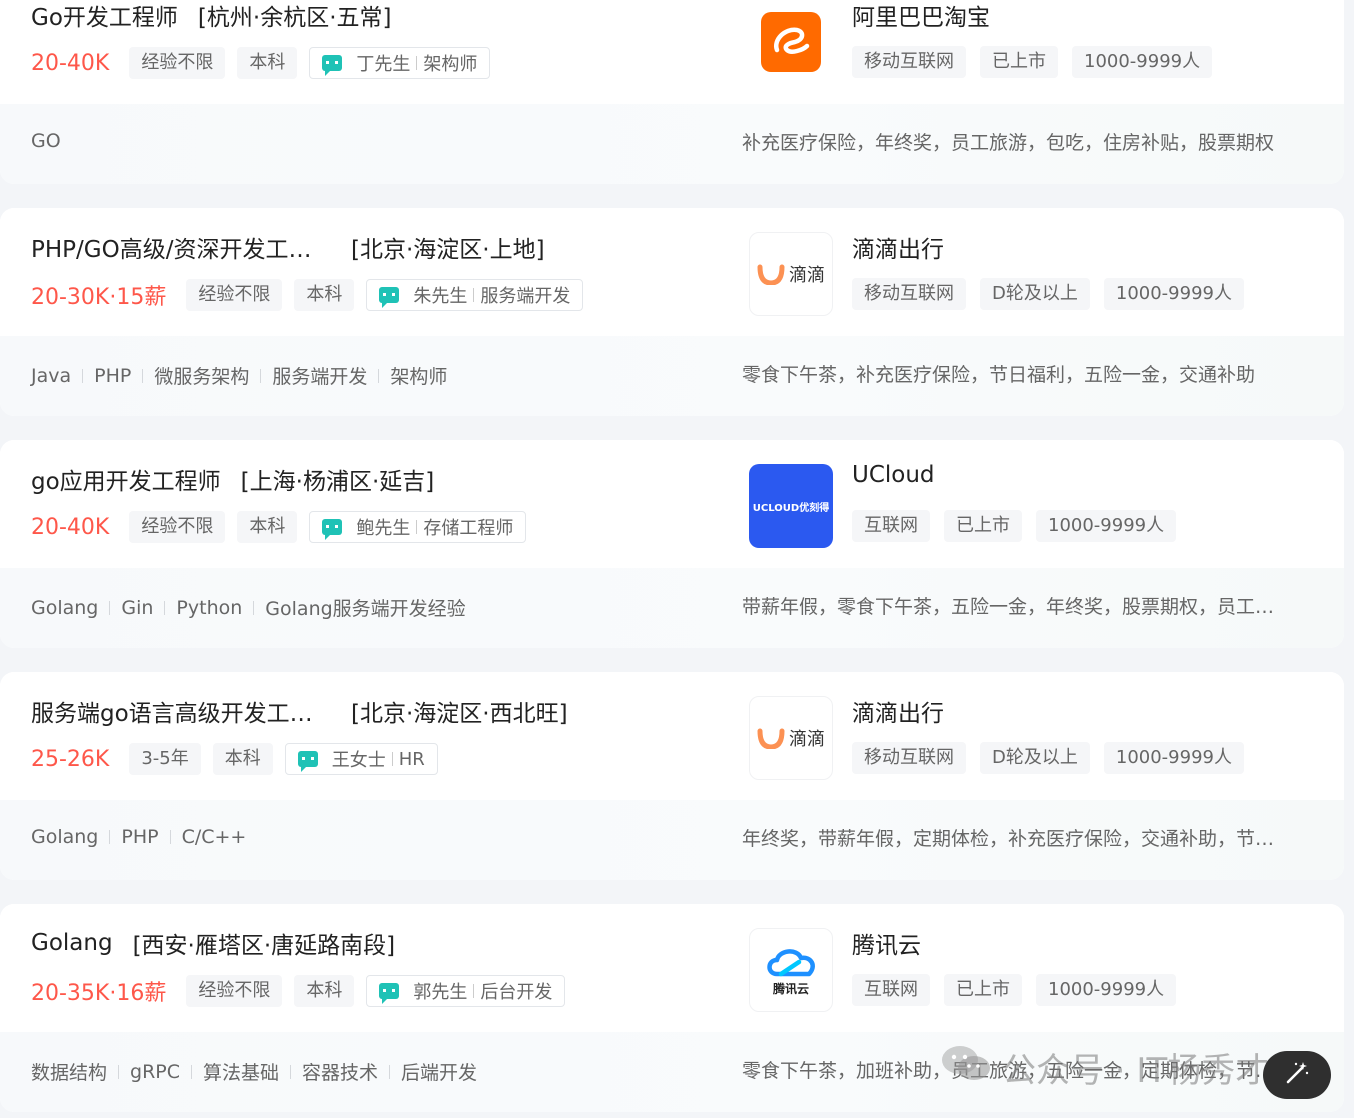  I want to click on boss-title: 架构师, so click(450, 64).